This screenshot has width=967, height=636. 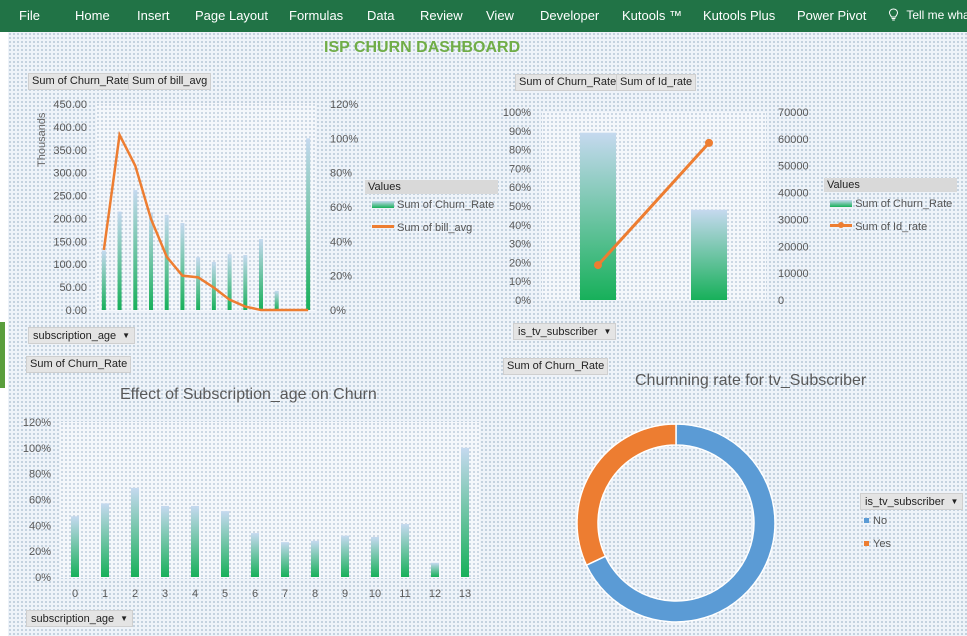 I want to click on chart4-legend-yes: Yes, so click(x=877, y=544).